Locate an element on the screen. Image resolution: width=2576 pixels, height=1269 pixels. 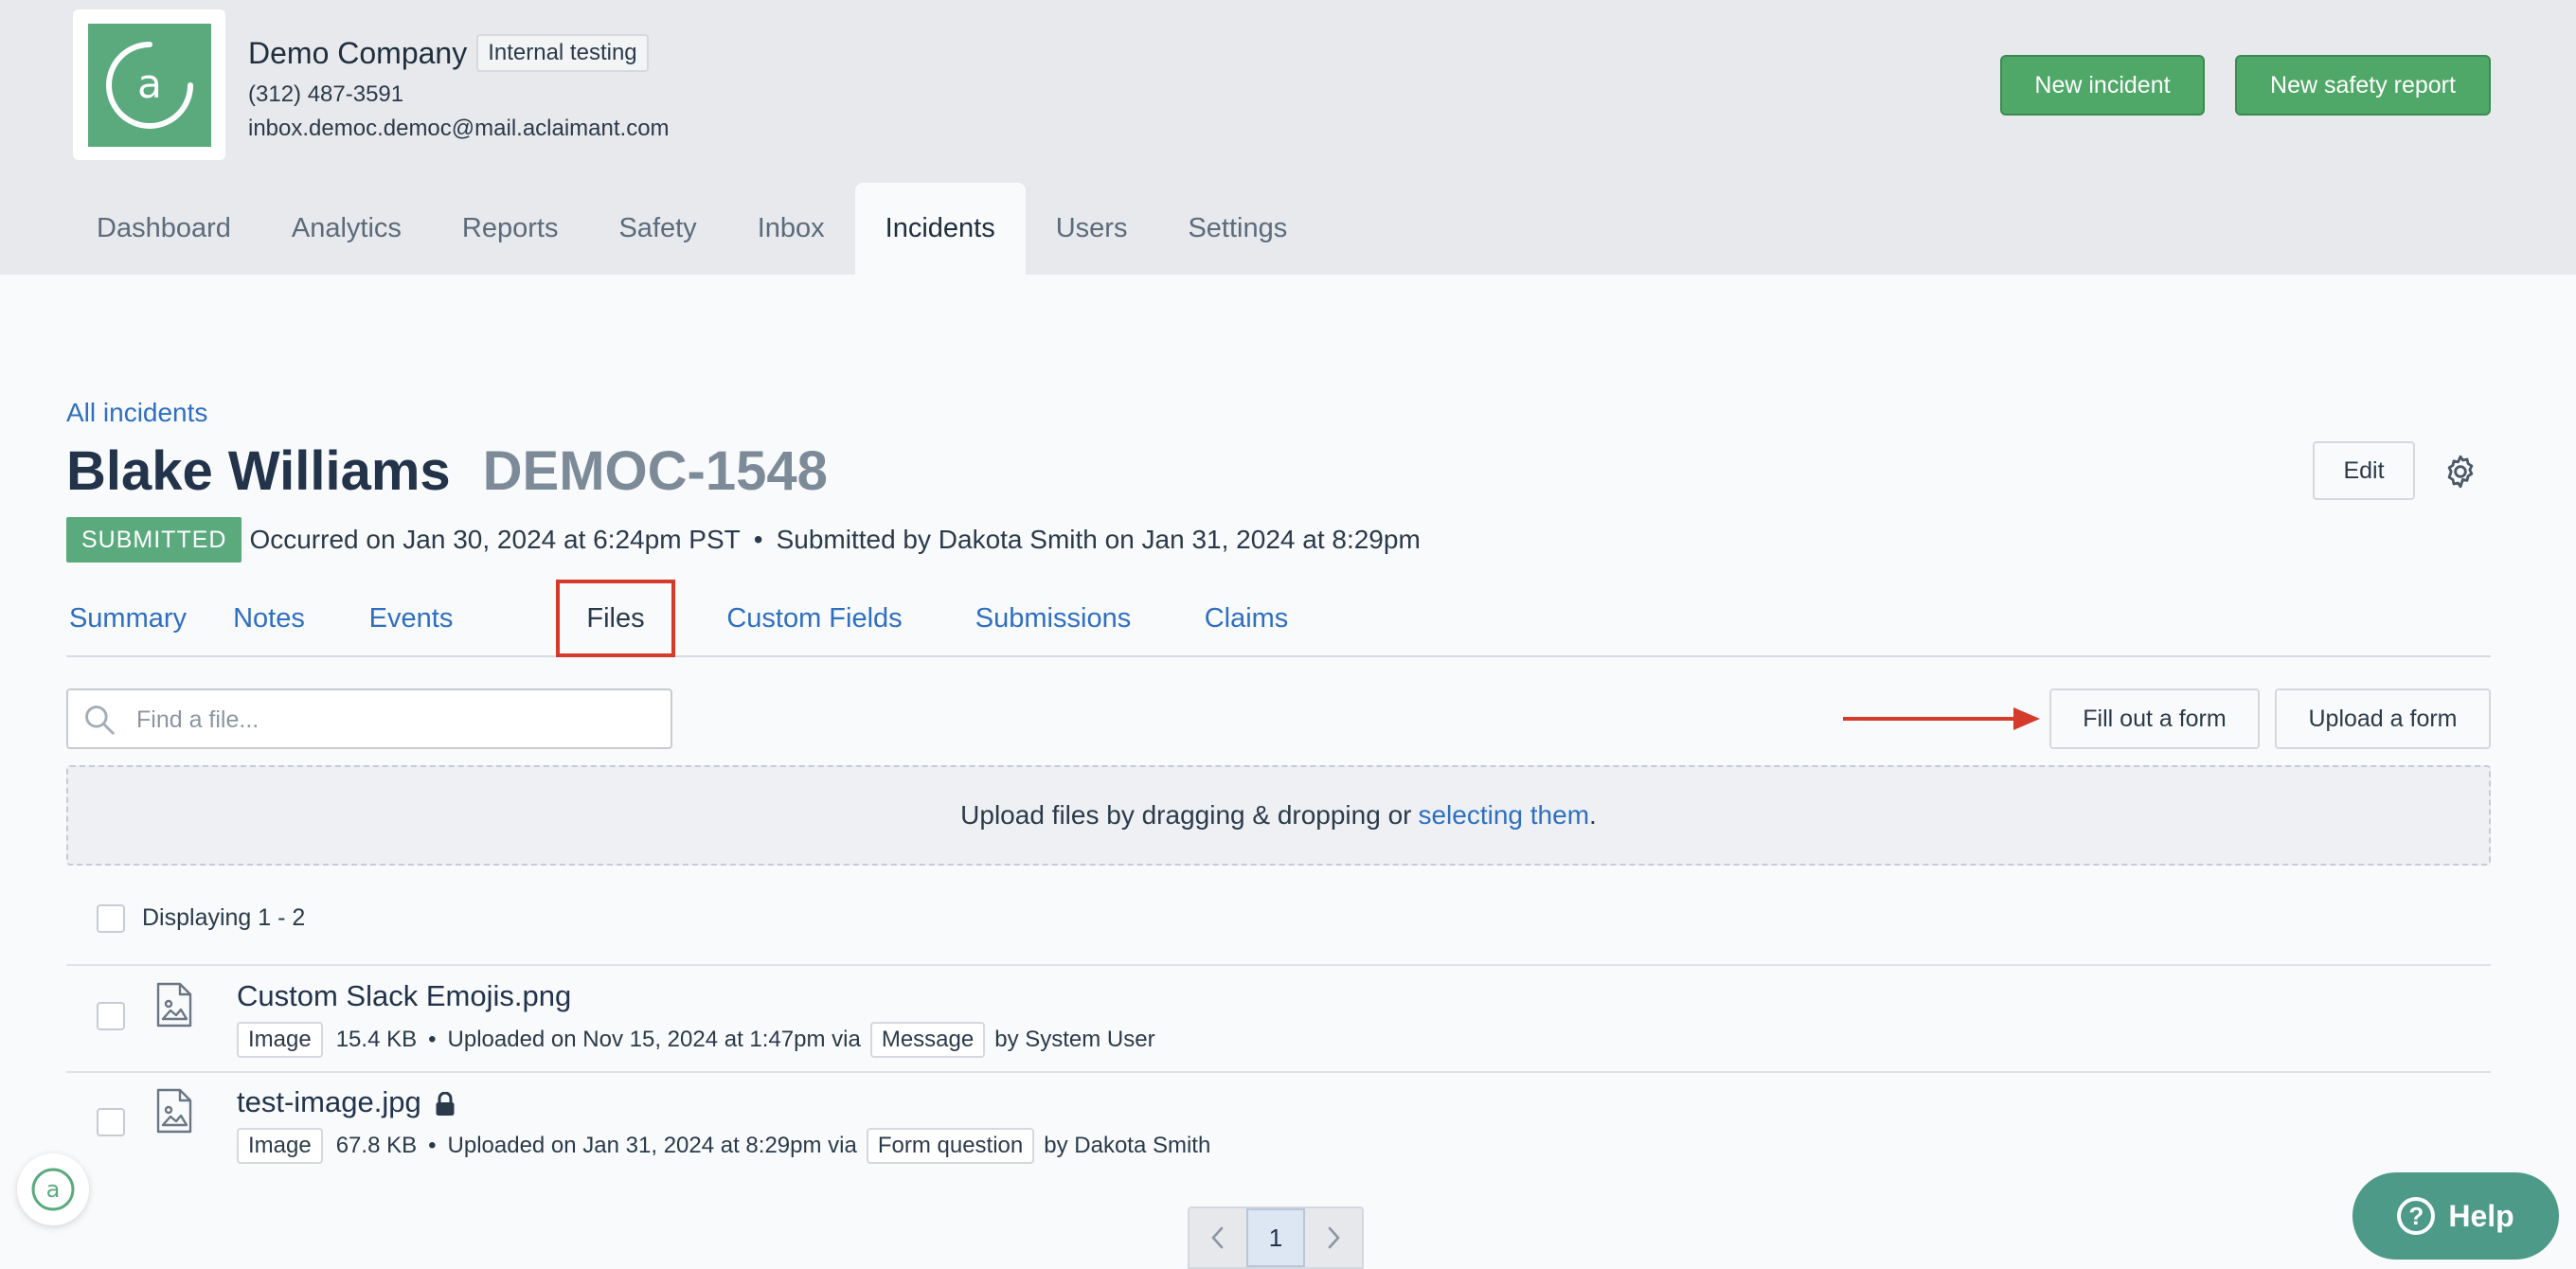
arrow-annotation-icon is located at coordinates (1942, 719).